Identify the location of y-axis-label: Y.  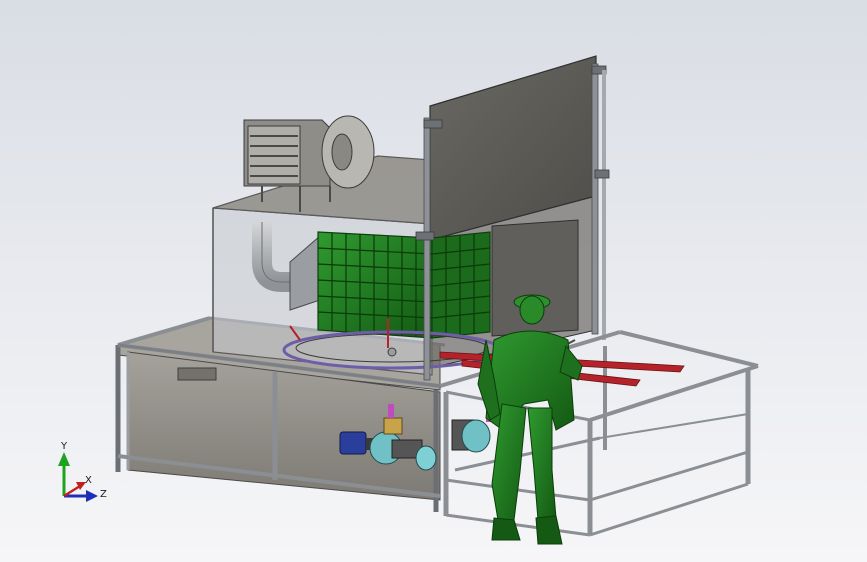
(64, 446).